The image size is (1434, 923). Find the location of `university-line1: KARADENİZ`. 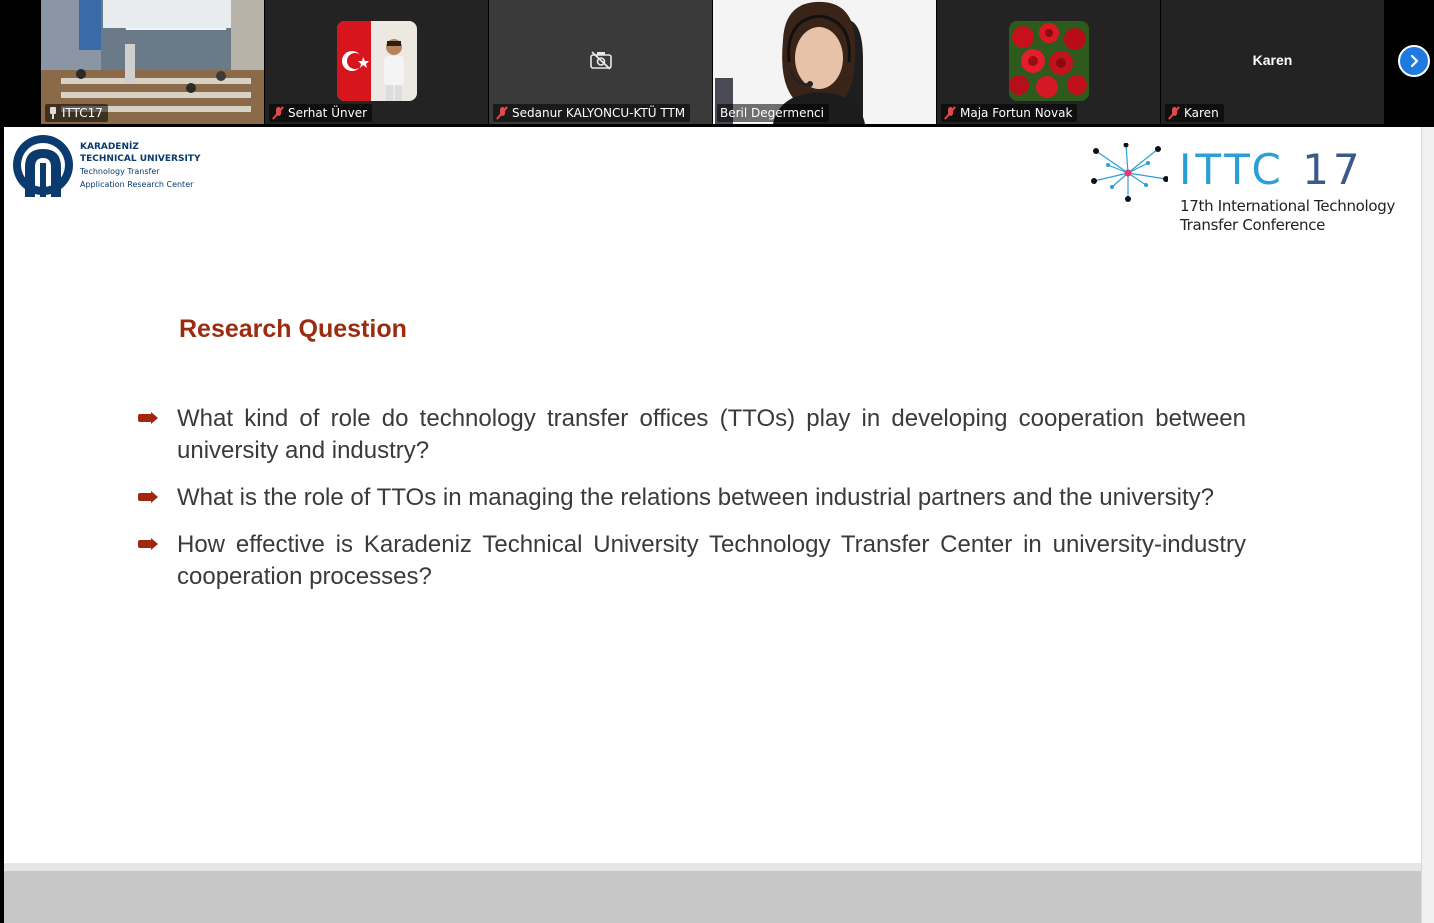

university-line1: KARADENİZ is located at coordinates (109, 147).